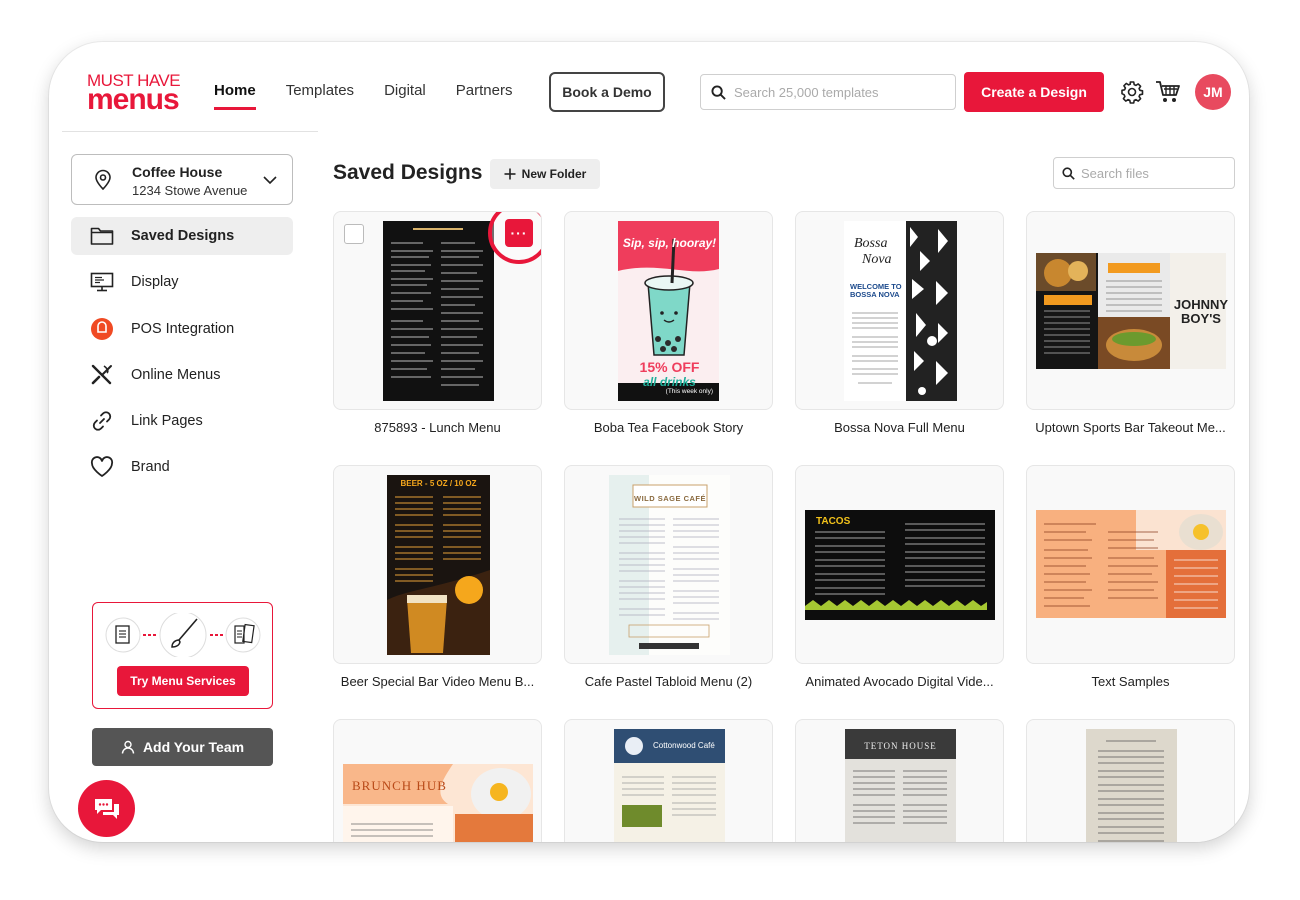 This screenshot has width=1300, height=900. Describe the element at coordinates (1201, 311) in the screenshot. I see `sports-brand: JOHNNY BOY'S` at that location.